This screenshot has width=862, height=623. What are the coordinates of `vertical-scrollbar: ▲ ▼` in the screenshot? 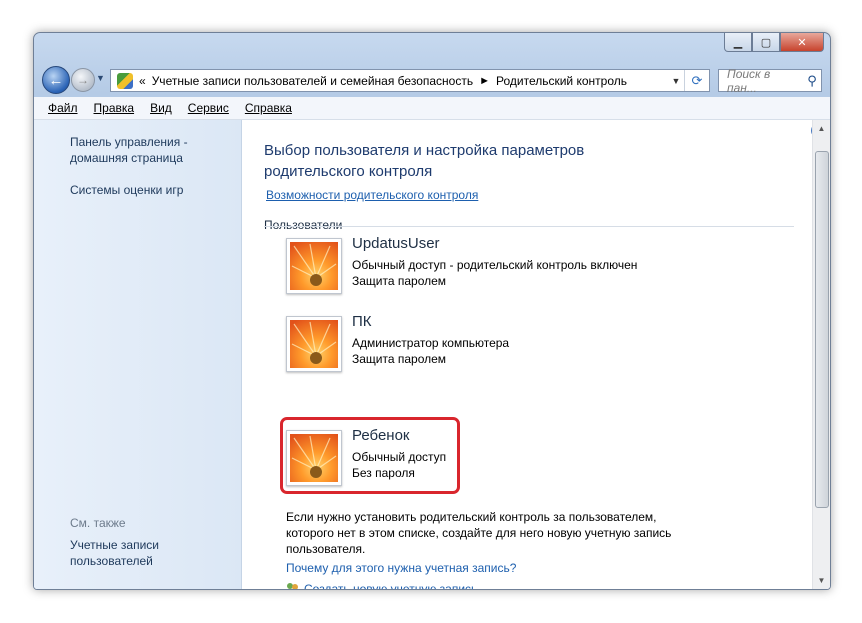 It's located at (821, 354).